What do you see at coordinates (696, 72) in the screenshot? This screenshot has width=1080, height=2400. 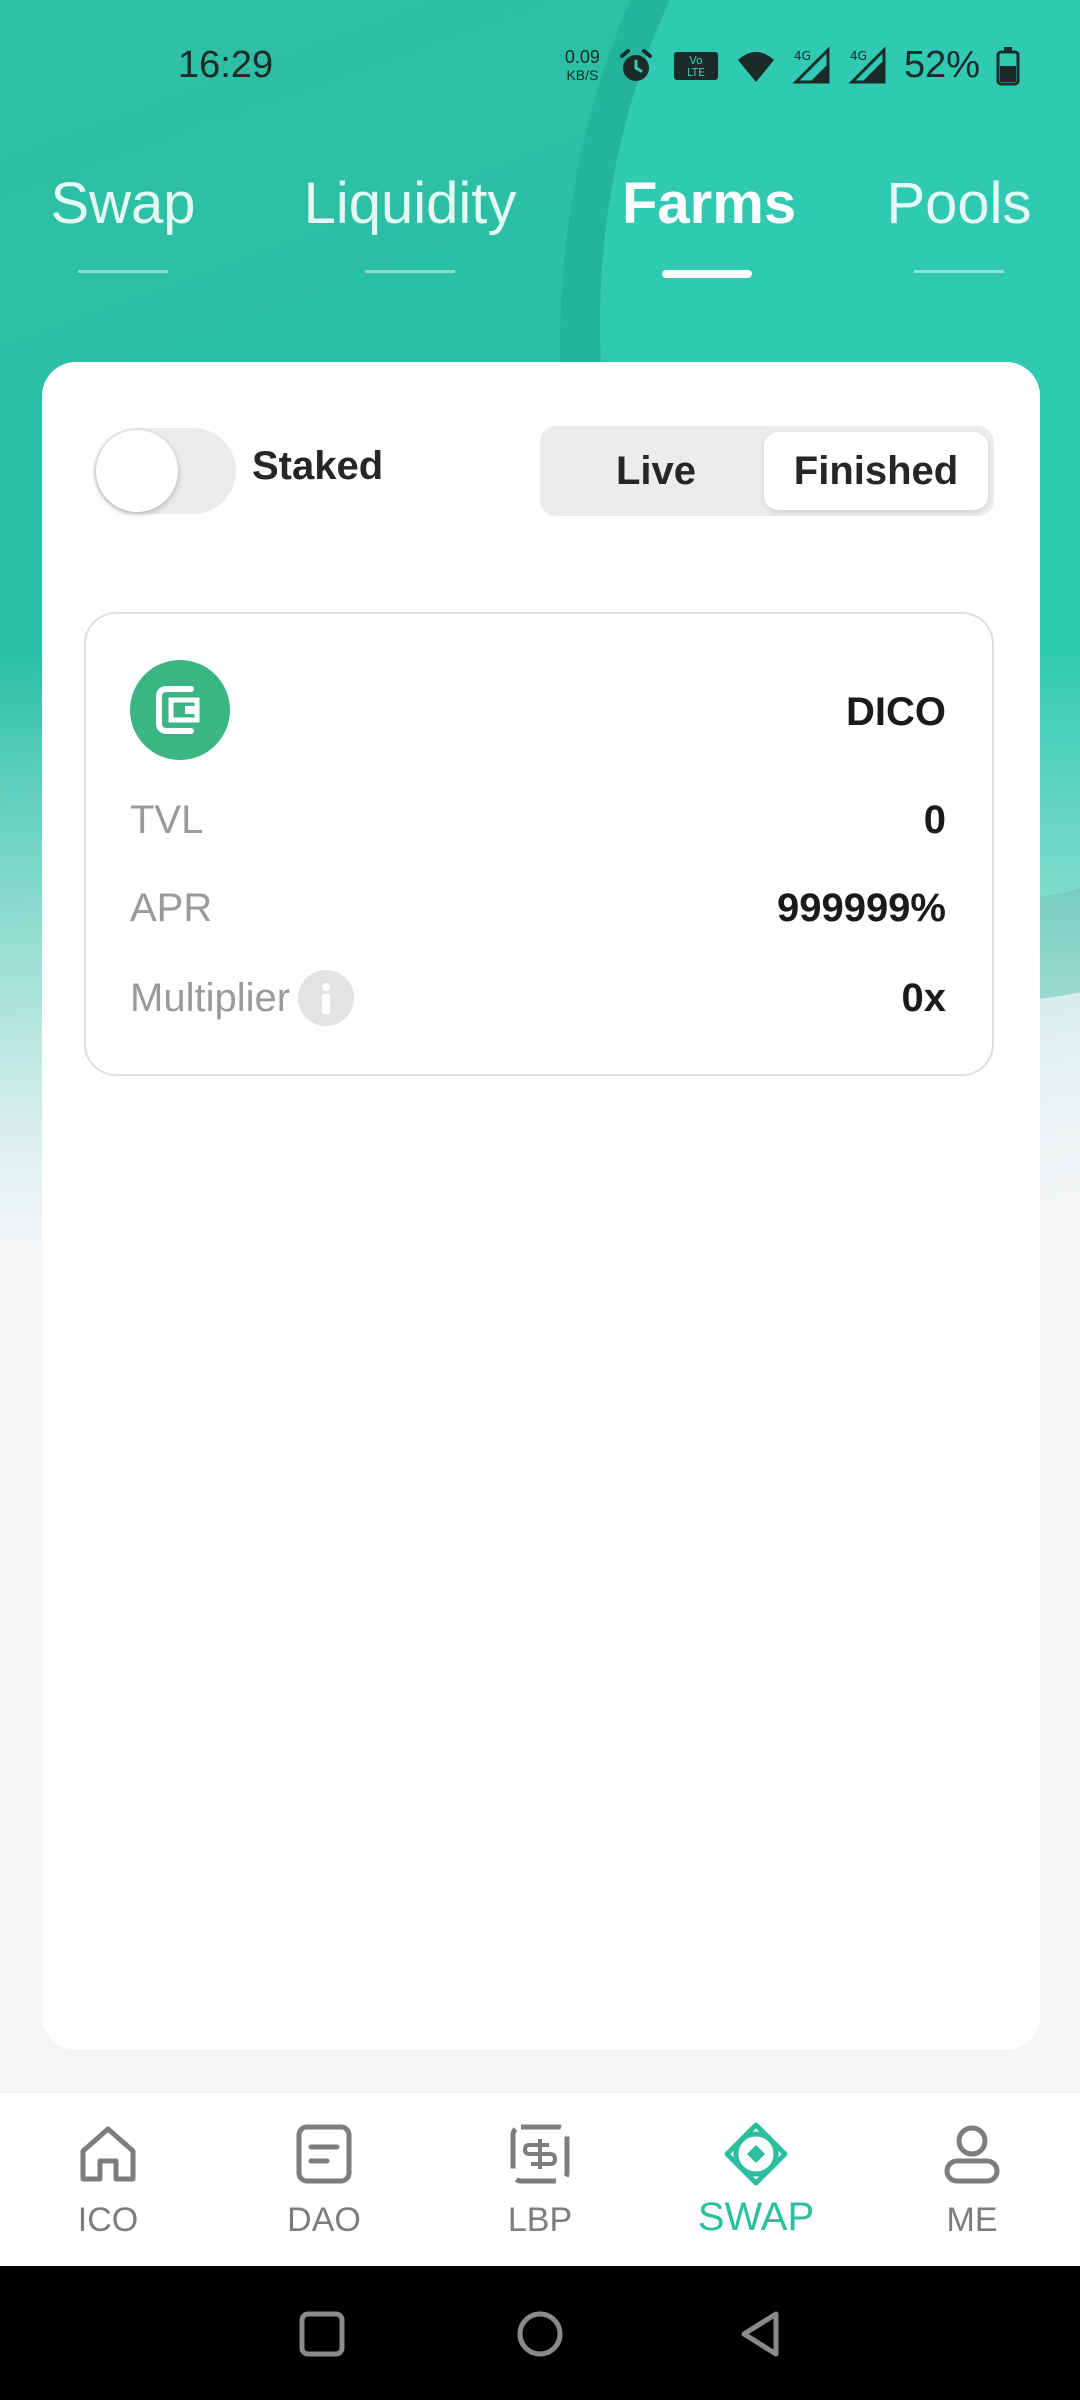 I see `svg-text: LTE` at bounding box center [696, 72].